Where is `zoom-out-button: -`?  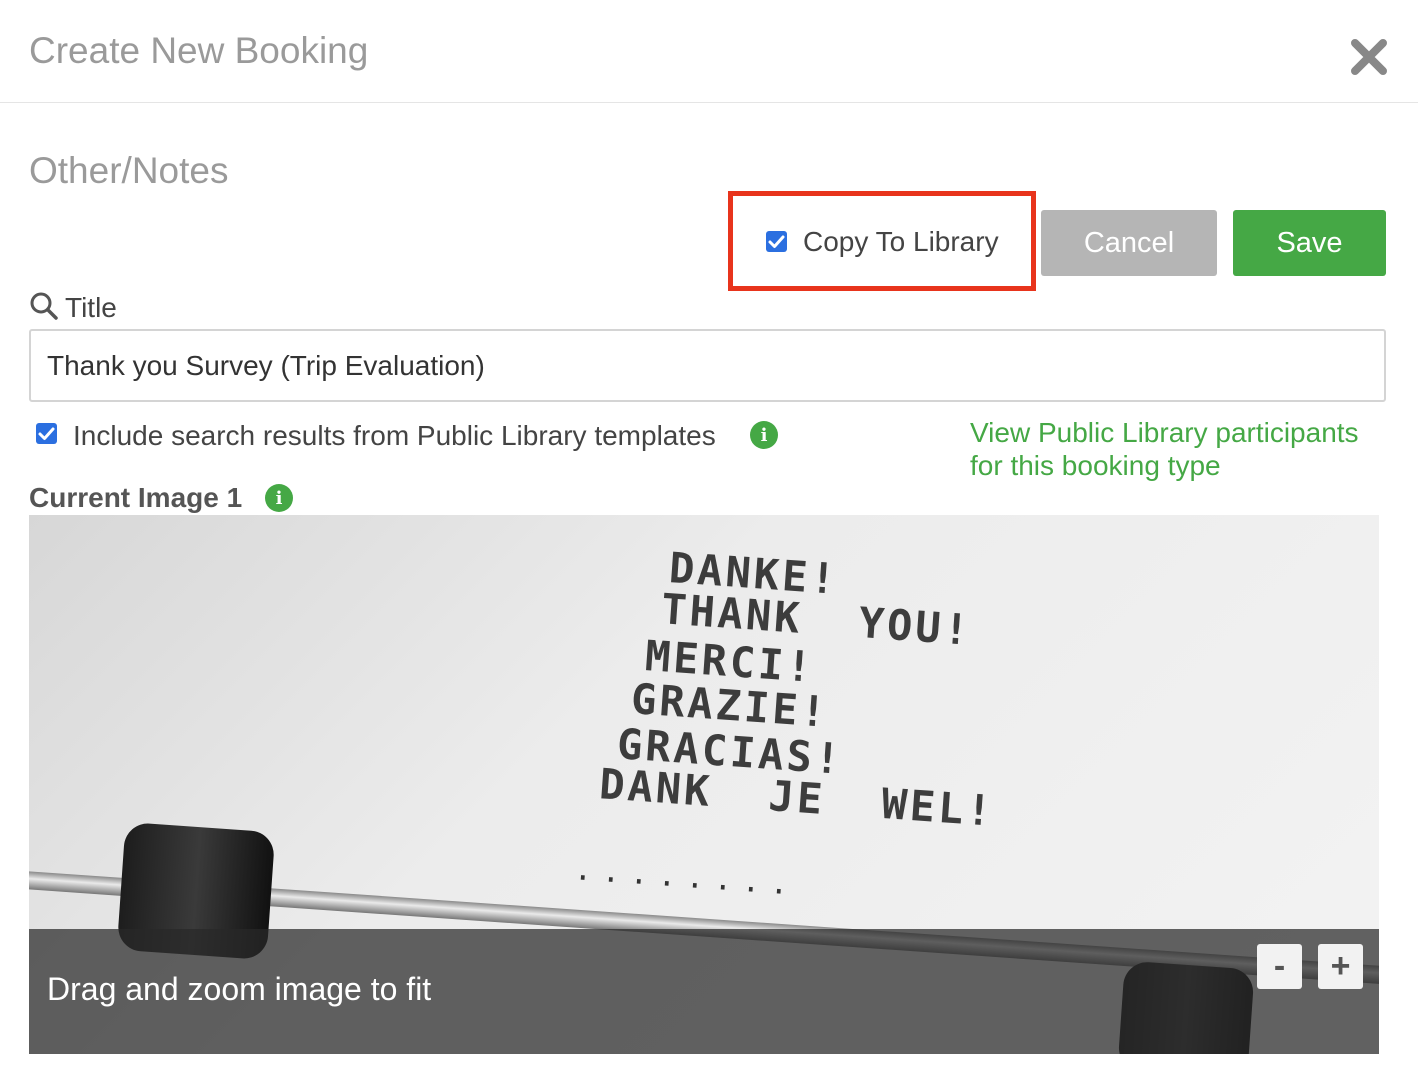 zoom-out-button: - is located at coordinates (1279, 966).